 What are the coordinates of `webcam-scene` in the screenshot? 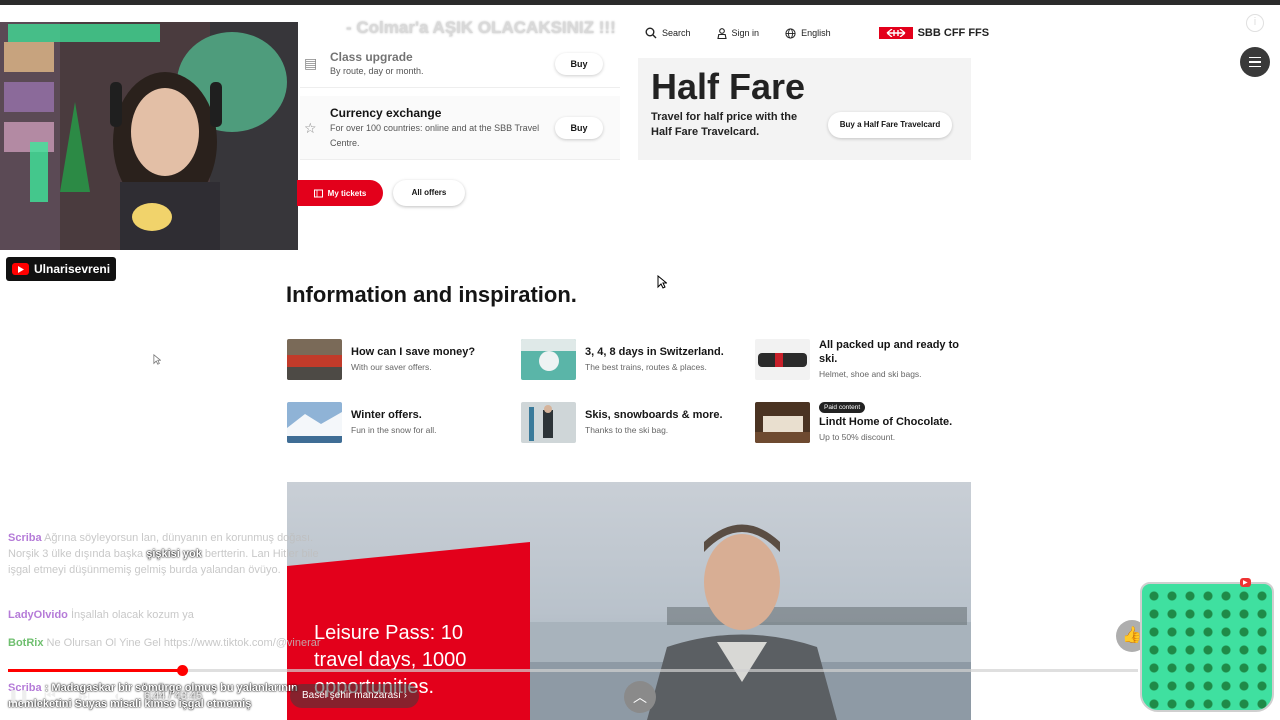 It's located at (149, 136).